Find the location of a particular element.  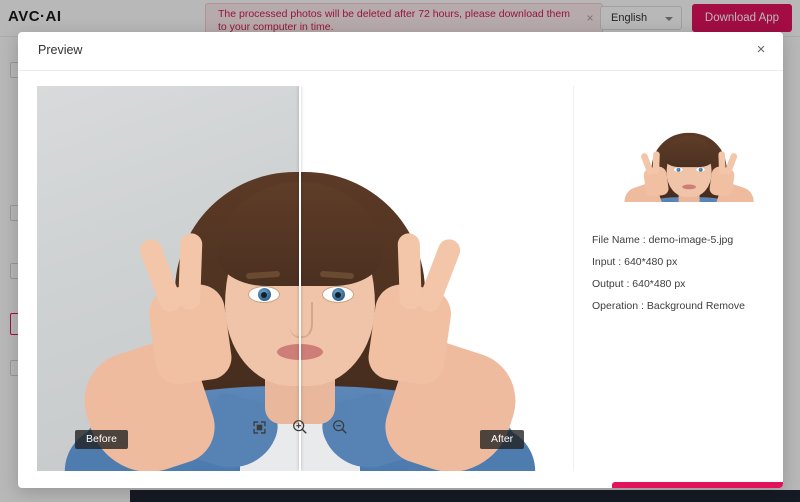

thumb-iris-left is located at coordinates (678, 169).